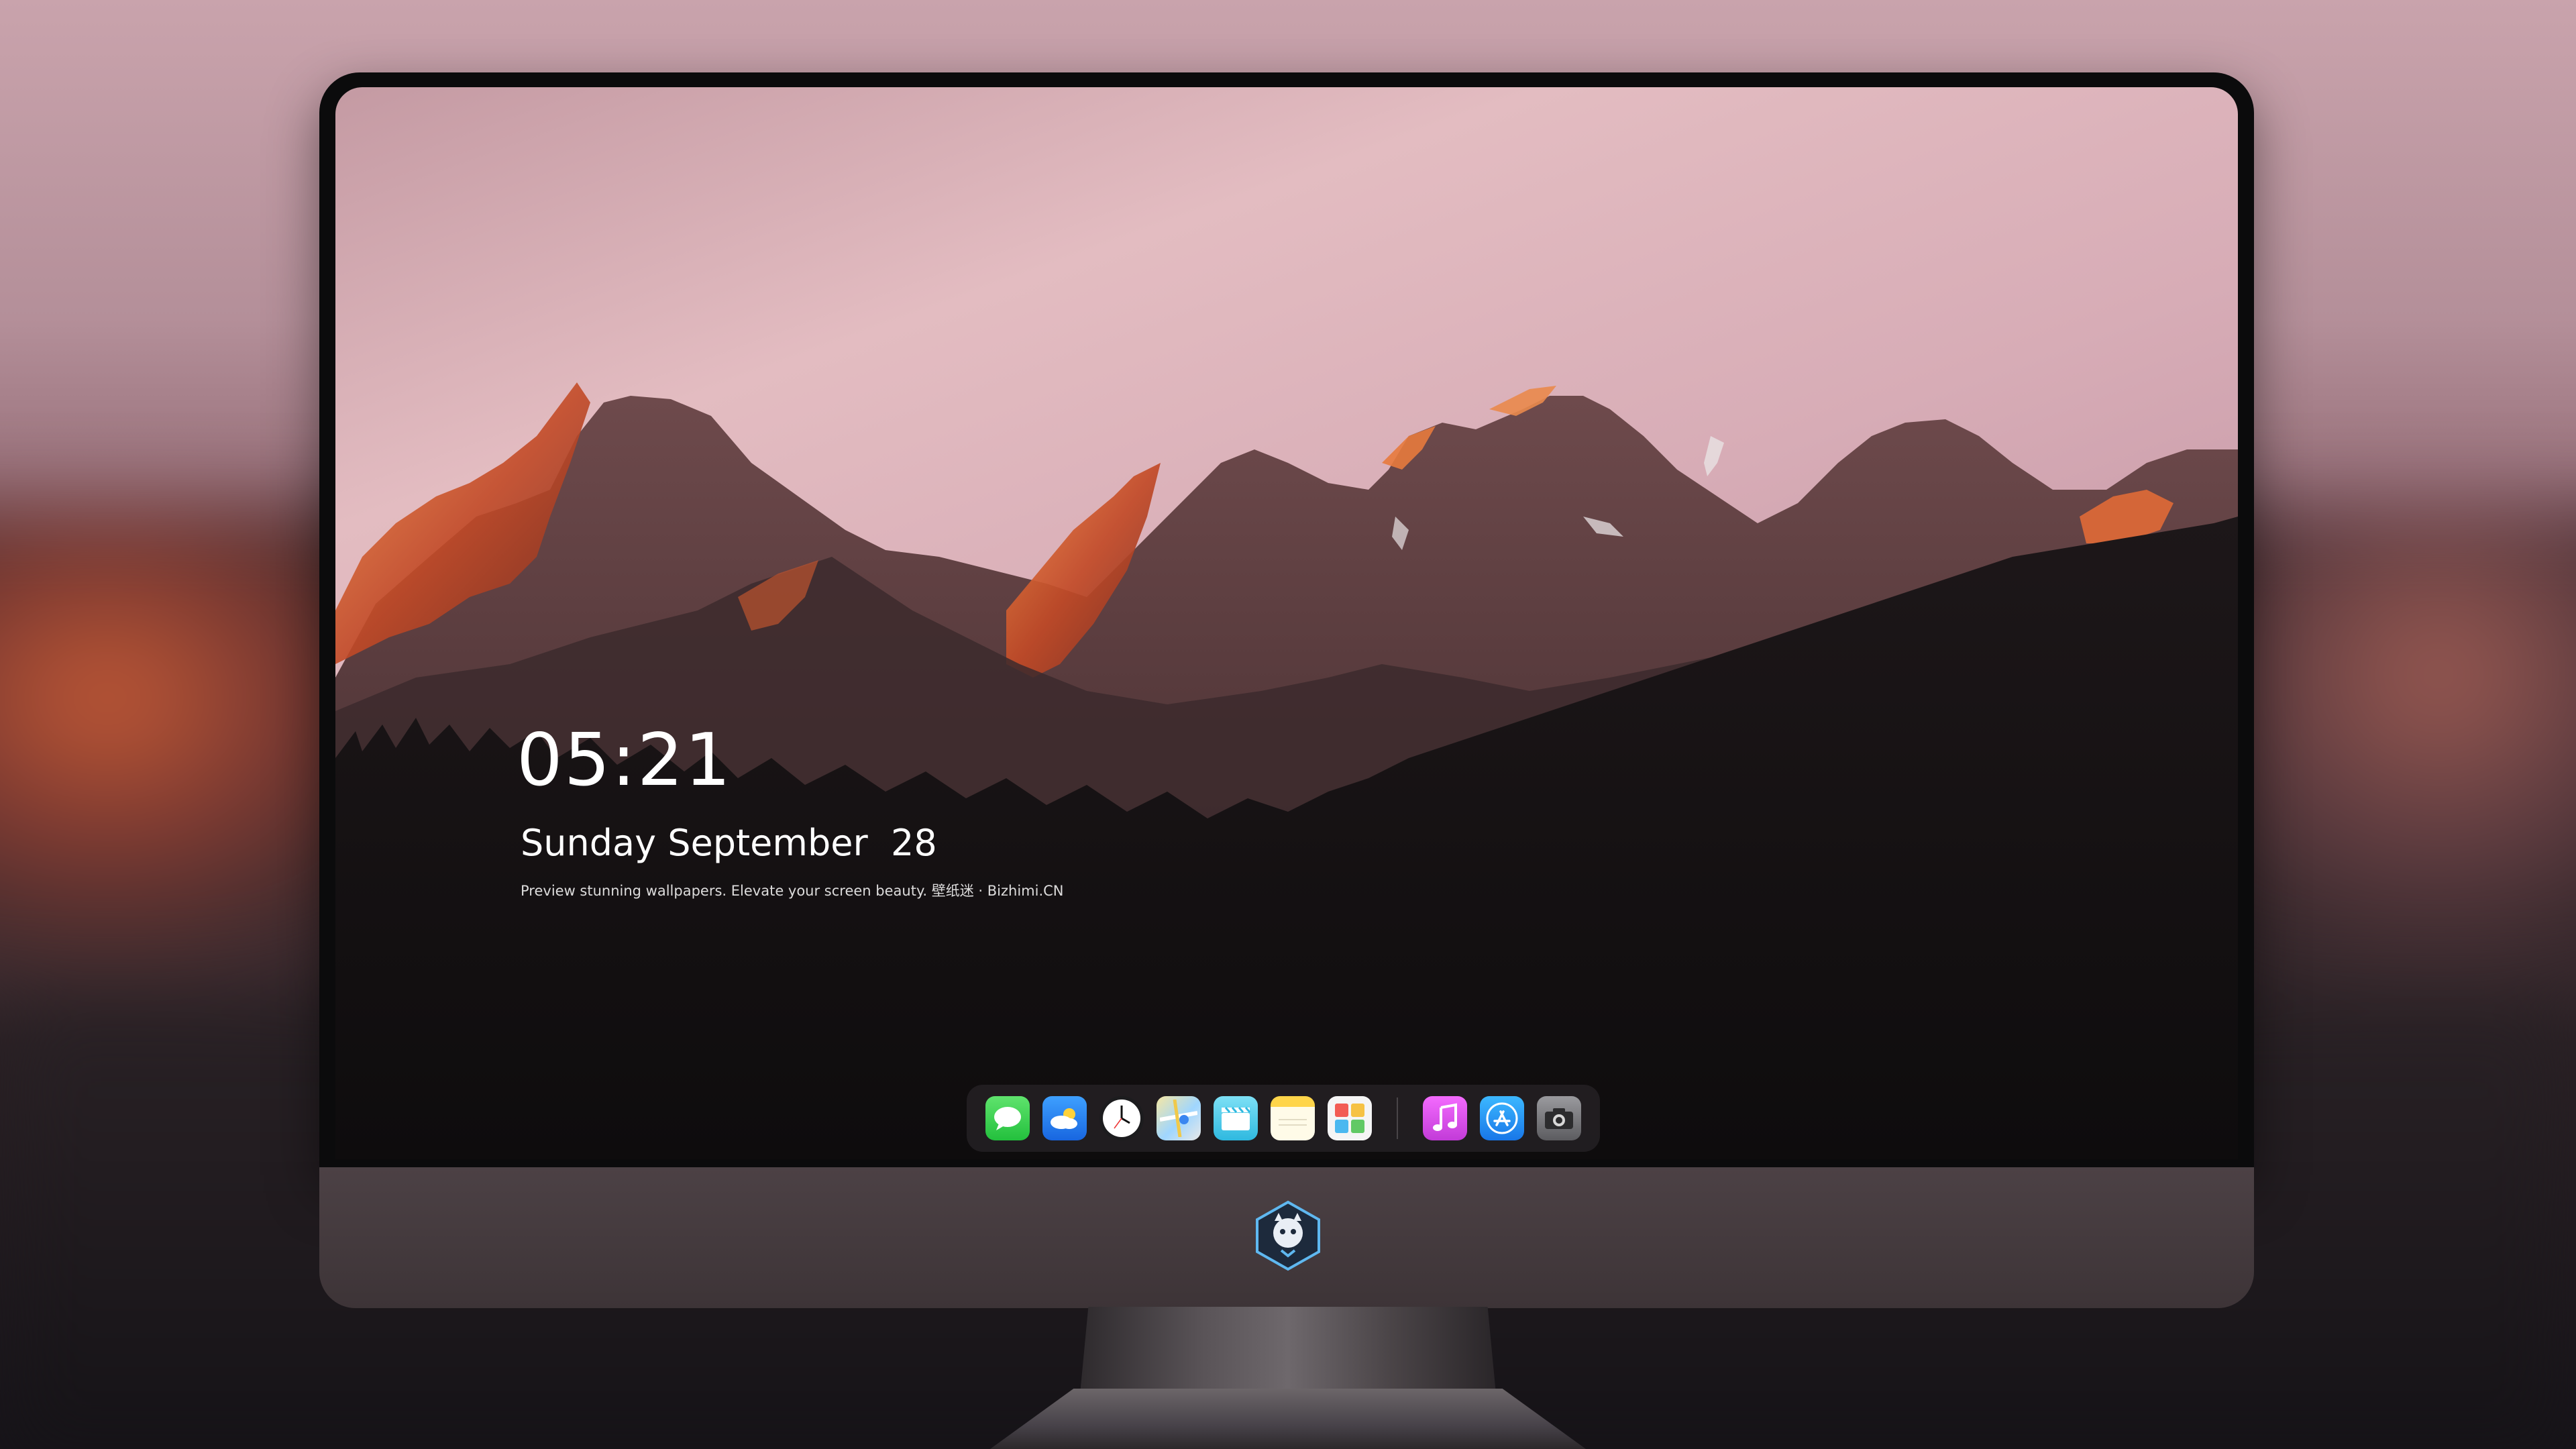 This screenshot has width=2576, height=1449. I want to click on camera-icon, so click(1559, 1118).